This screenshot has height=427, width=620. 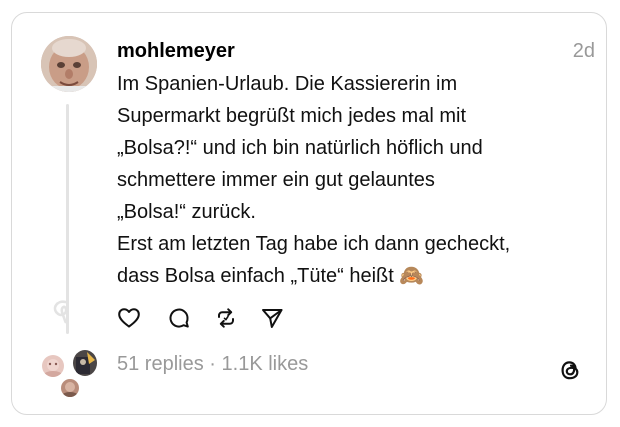 I want to click on reply-button, so click(x=179, y=318).